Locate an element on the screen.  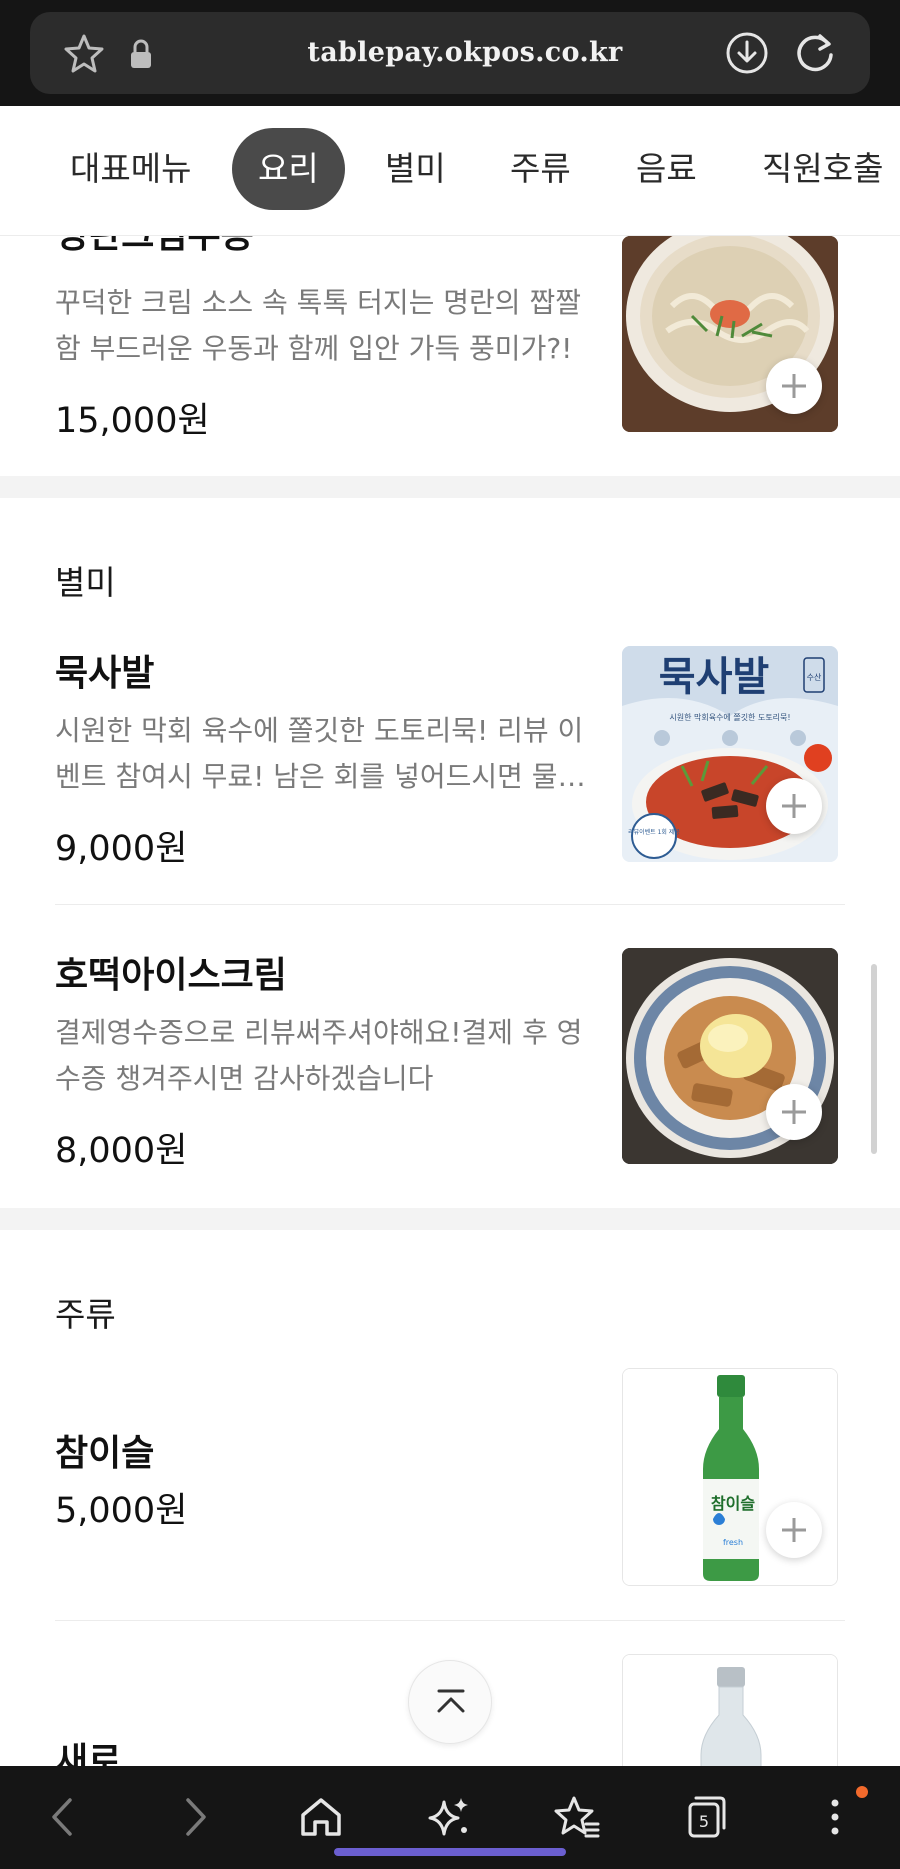
tab-count: 5 is located at coordinates (704, 1821).